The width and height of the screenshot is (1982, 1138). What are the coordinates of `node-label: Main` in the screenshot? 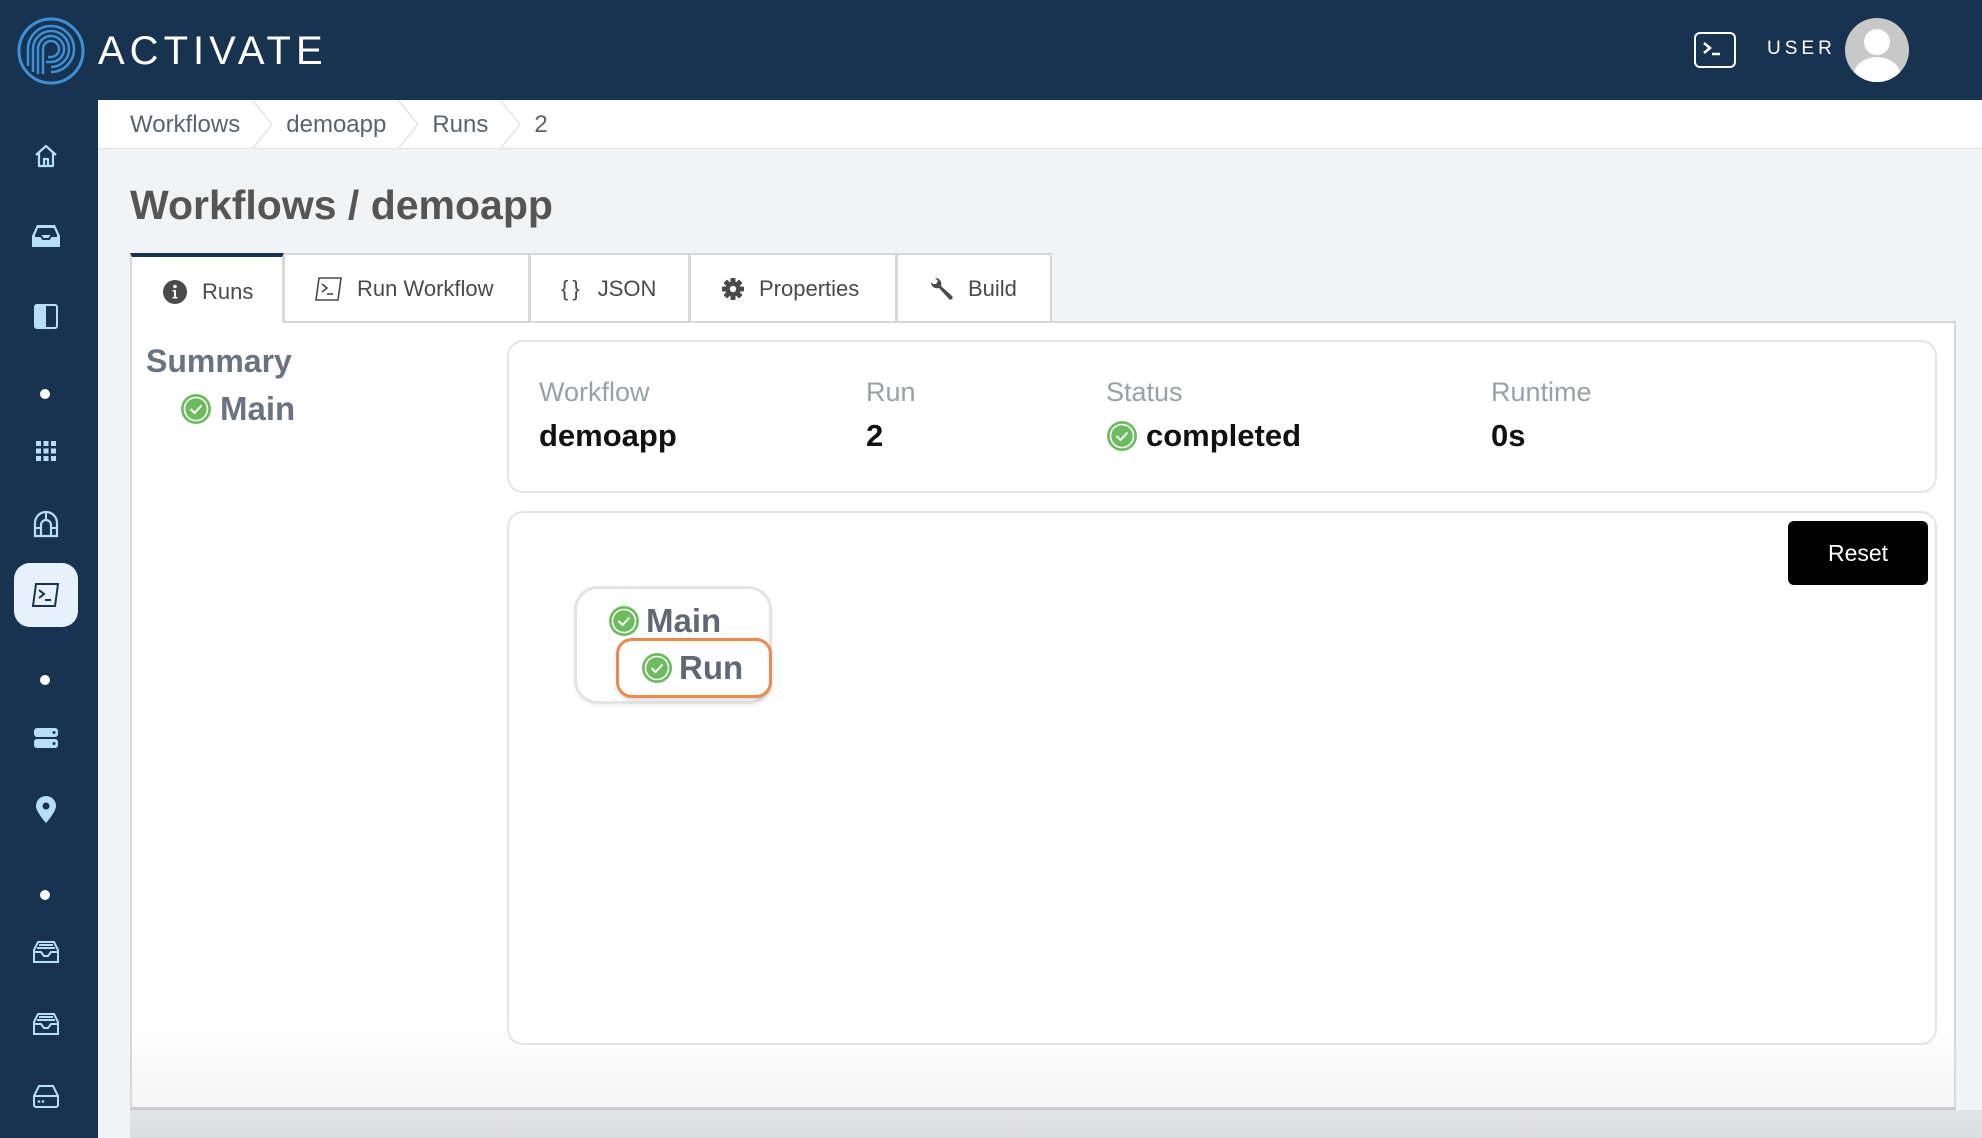 It's located at (684, 620).